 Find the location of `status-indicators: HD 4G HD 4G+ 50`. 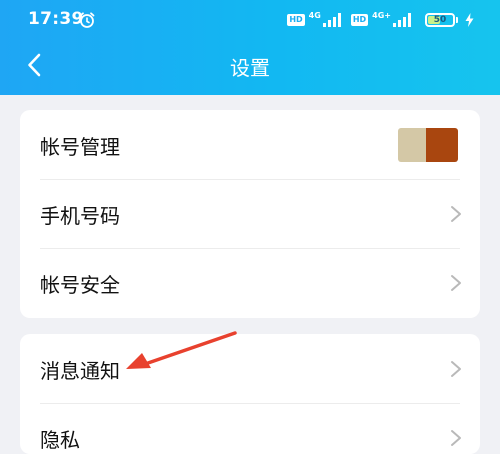

status-indicators: HD 4G HD 4G+ 50 is located at coordinates (380, 20).